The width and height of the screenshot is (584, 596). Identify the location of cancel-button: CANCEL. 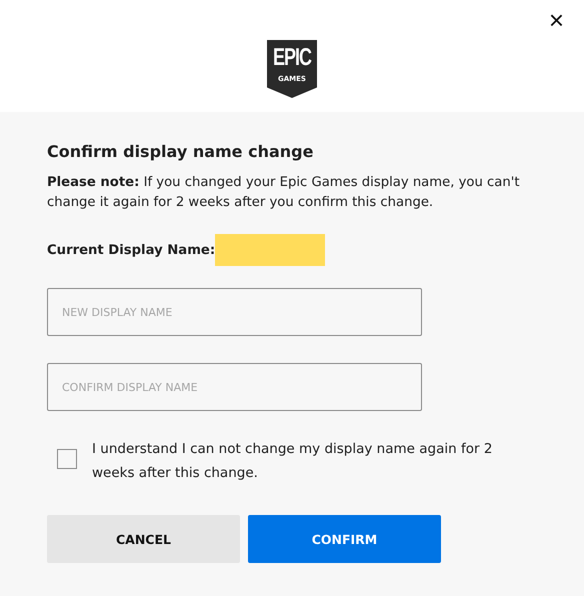
(143, 539).